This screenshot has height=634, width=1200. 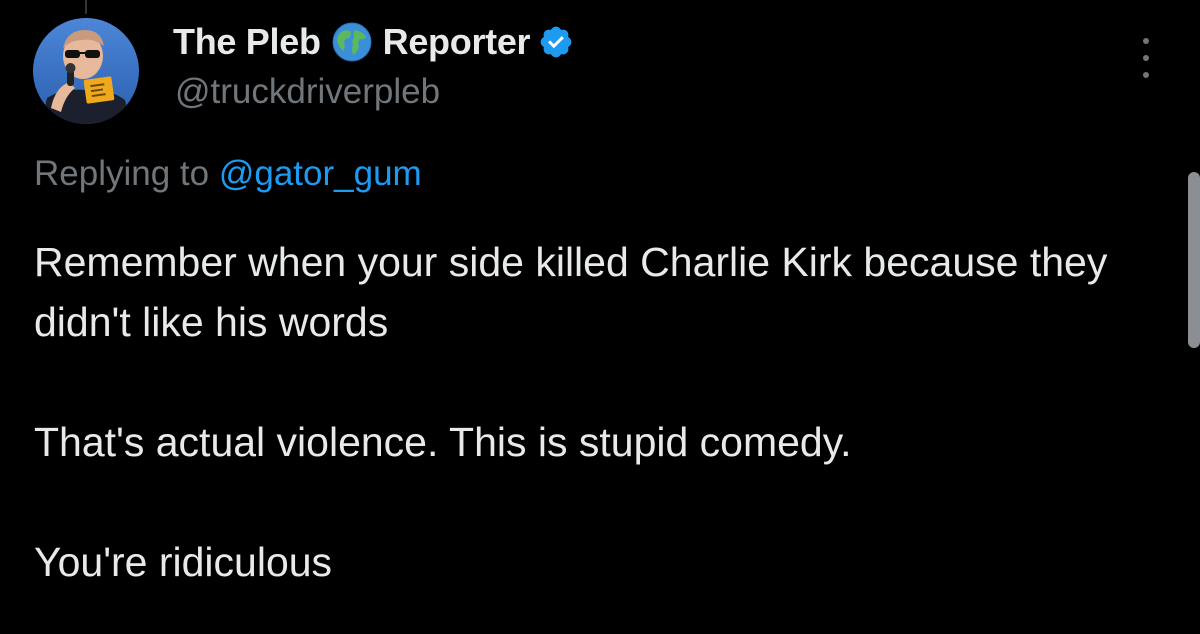 What do you see at coordinates (122, 173) in the screenshot?
I see `replying-to-prefix: Replying to` at bounding box center [122, 173].